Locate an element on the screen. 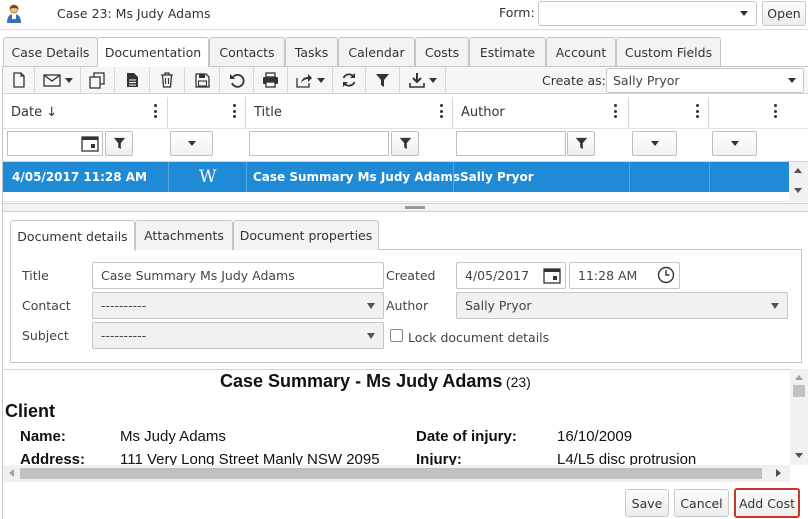 This screenshot has width=808, height=519. print-icon is located at coordinates (270, 80).